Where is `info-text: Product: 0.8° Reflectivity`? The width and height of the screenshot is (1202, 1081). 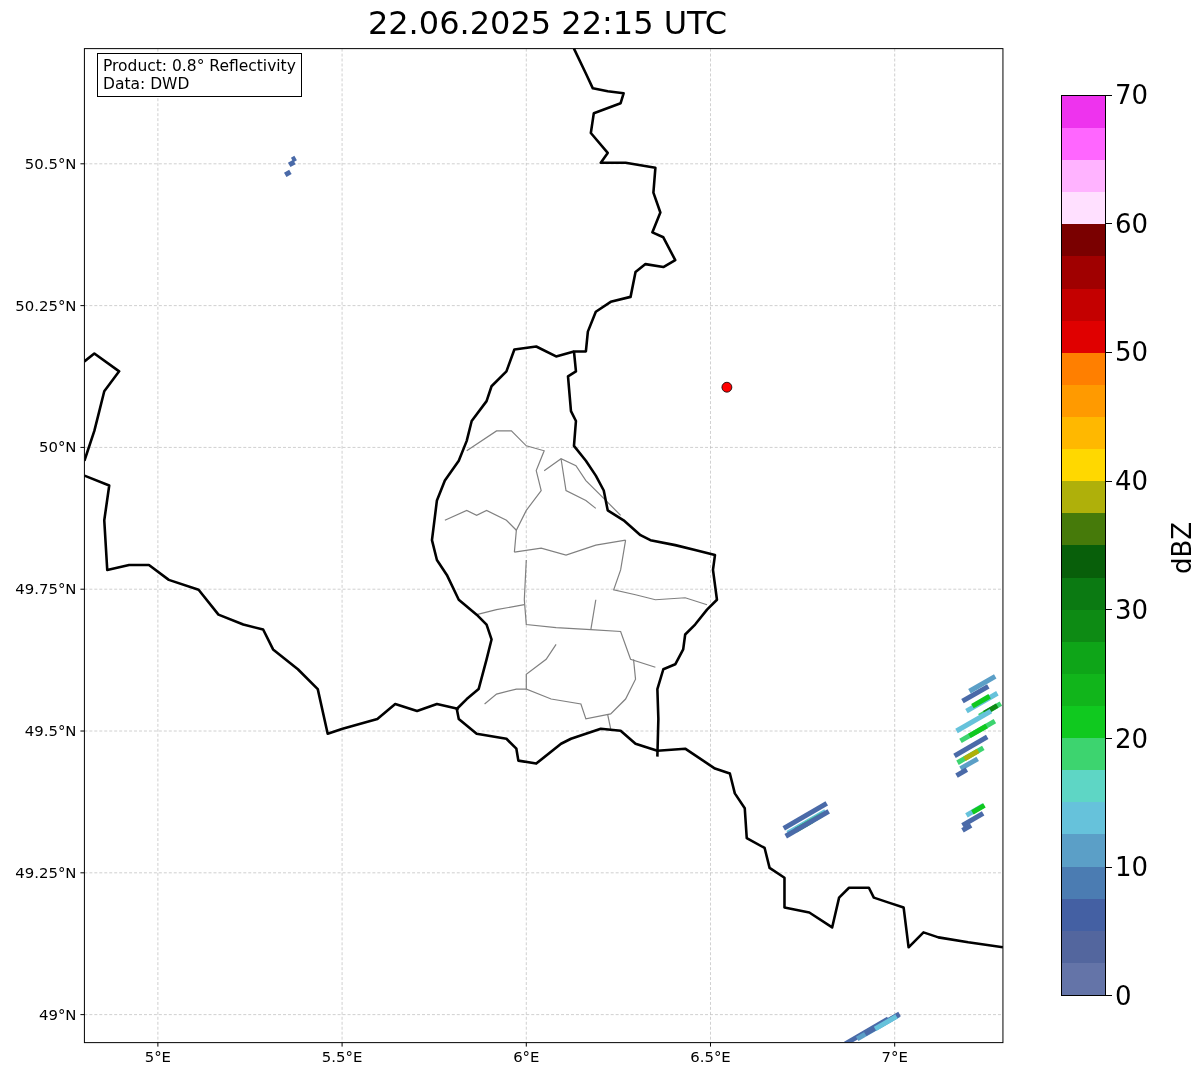
info-text: Product: 0.8° Reflectivity is located at coordinates (199, 66).